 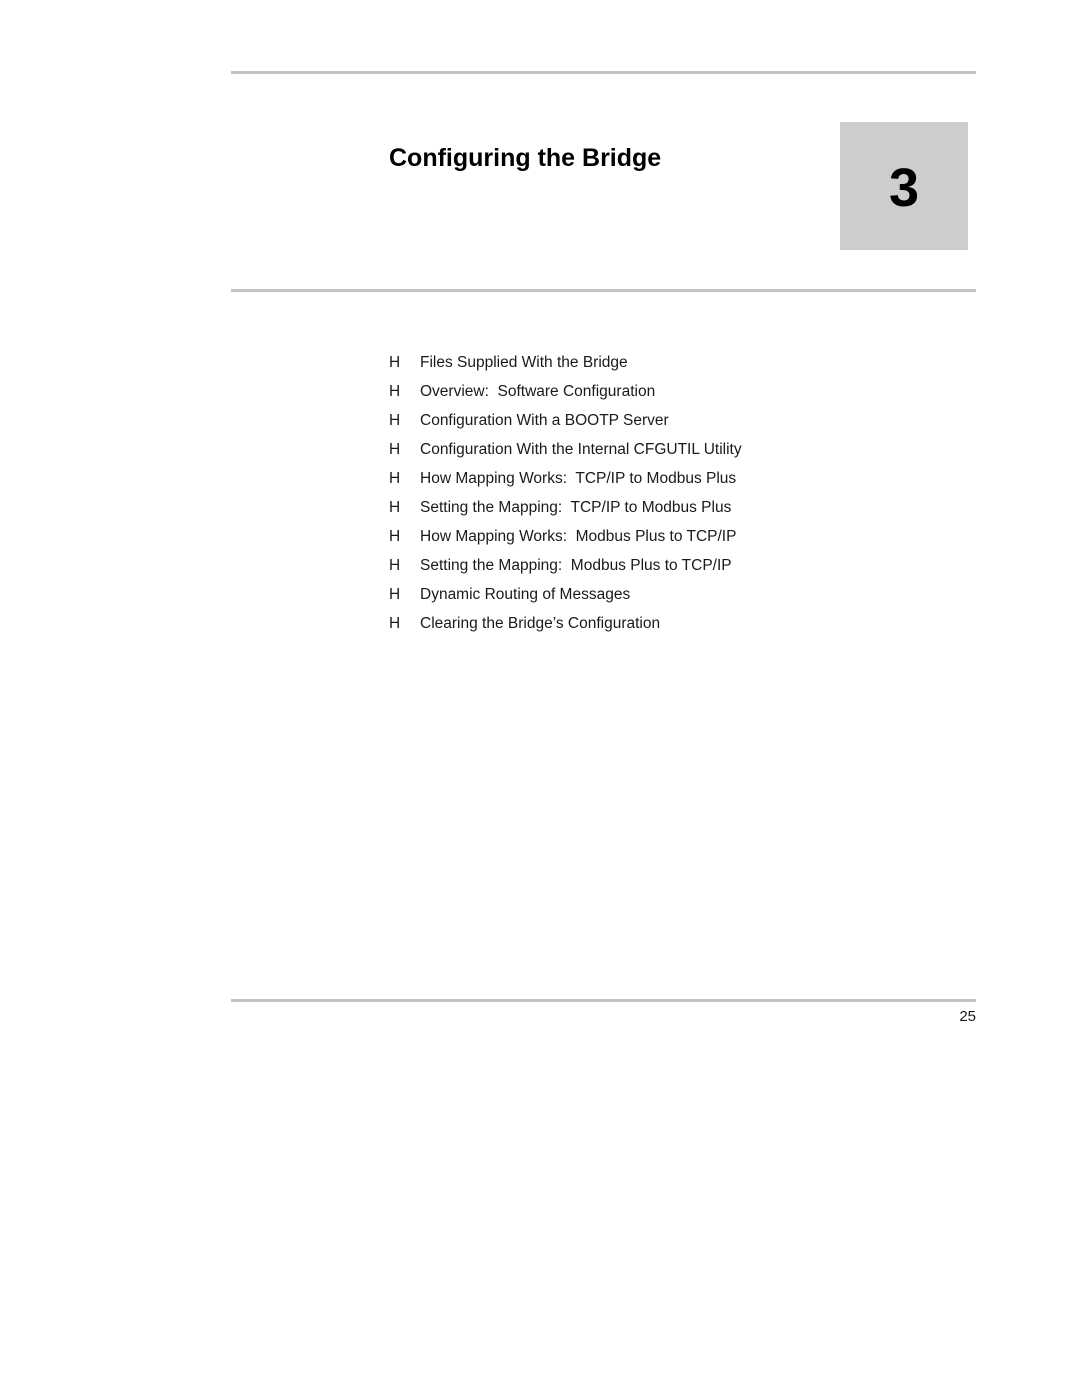 What do you see at coordinates (578, 478) in the screenshot?
I see `list-item-label: How Mapping Works: TCP/IP to Modbus Plus` at bounding box center [578, 478].